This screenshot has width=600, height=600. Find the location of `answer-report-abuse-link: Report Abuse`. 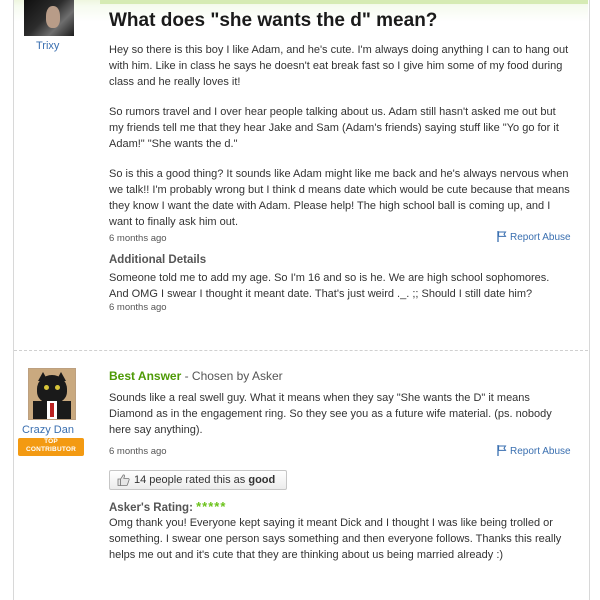

answer-report-abuse-link: Report Abuse is located at coordinates (534, 452).